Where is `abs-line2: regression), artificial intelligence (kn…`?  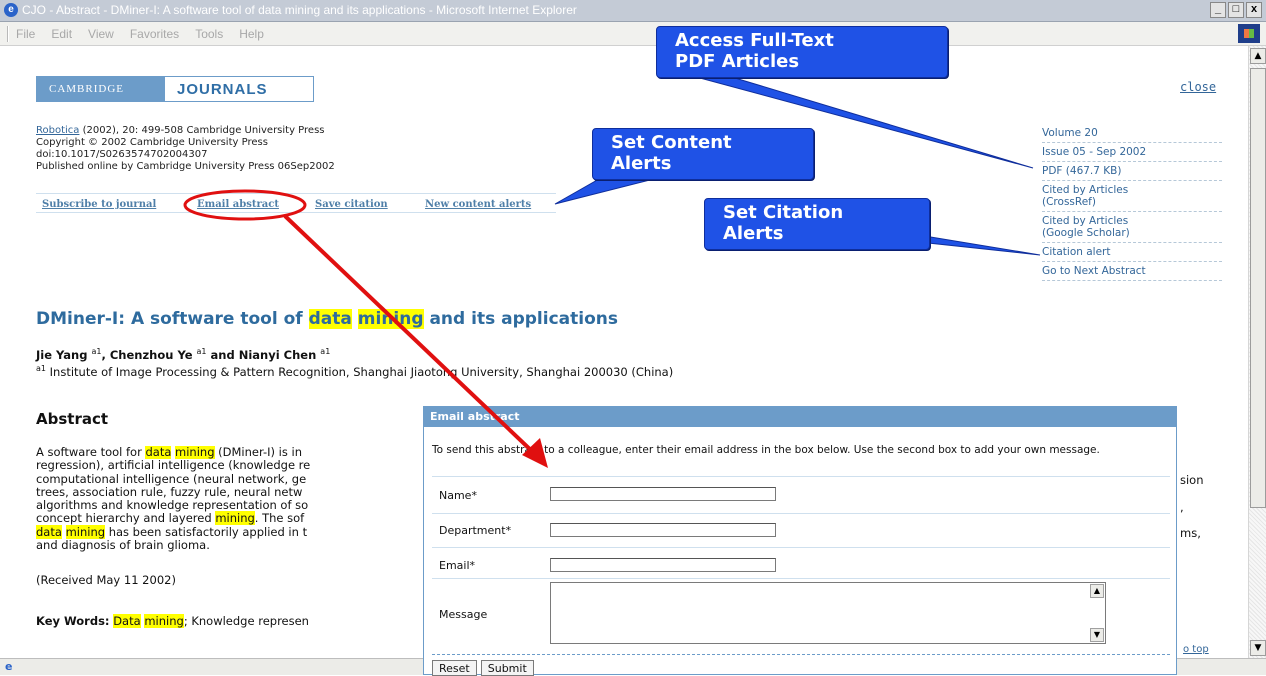 abs-line2: regression), artificial intelligence (kn… is located at coordinates (173, 465).